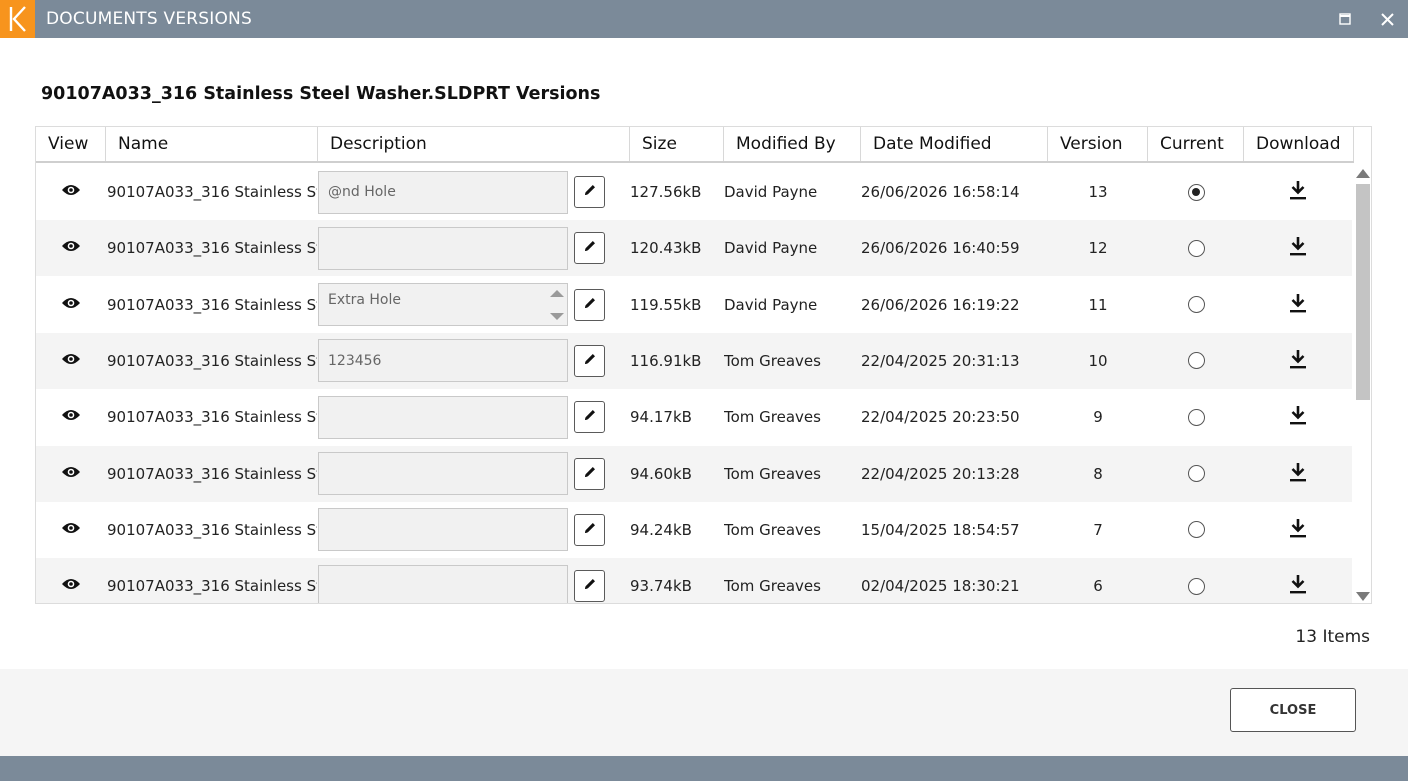 The image size is (1408, 781). What do you see at coordinates (792, 144) in the screenshot?
I see `column-header-modified-by: Modified By` at bounding box center [792, 144].